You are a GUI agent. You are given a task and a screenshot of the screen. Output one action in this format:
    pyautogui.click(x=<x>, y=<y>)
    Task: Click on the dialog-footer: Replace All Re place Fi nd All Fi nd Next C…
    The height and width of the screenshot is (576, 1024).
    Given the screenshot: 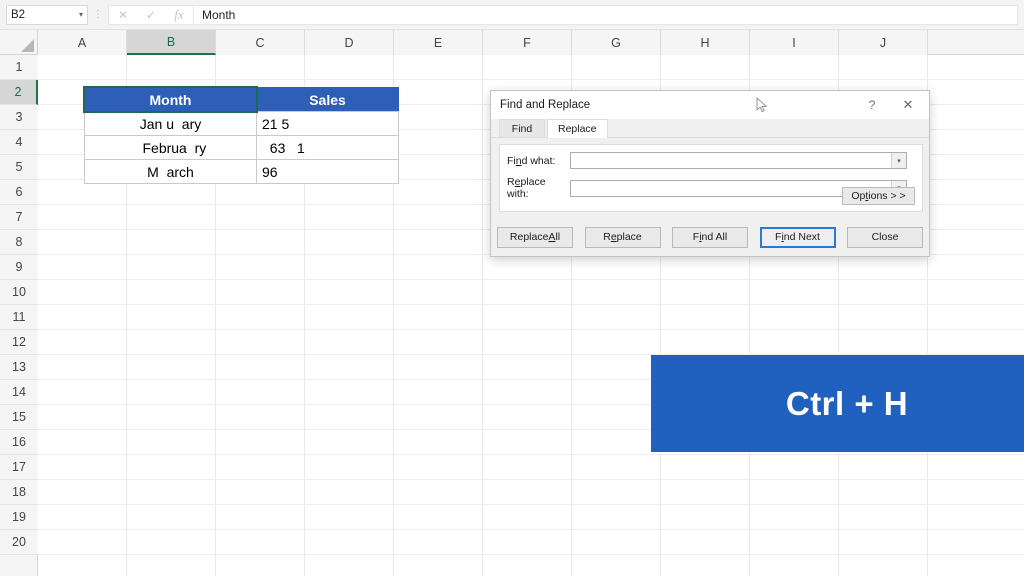 What is the action you would take?
    pyautogui.click(x=710, y=237)
    